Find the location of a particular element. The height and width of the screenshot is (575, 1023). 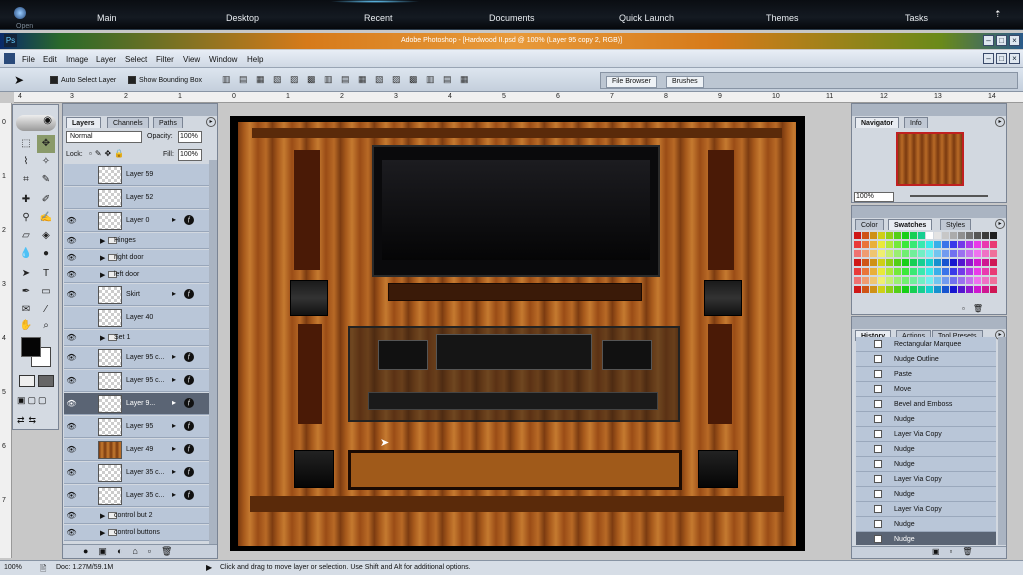

swatch-grid is located at coordinates (927, 267).